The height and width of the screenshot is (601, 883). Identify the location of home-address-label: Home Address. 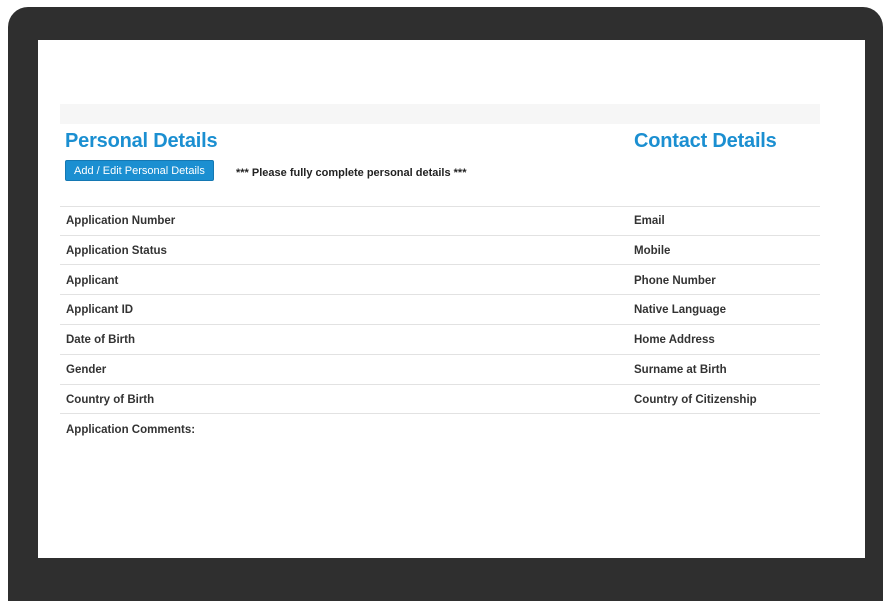
(674, 340).